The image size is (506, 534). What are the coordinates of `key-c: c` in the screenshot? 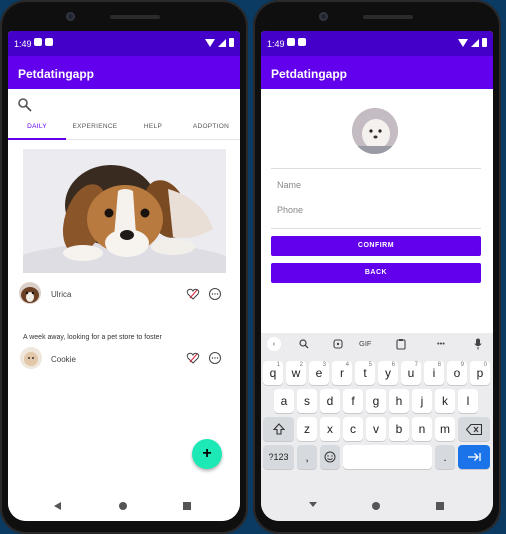 It's located at (353, 429).